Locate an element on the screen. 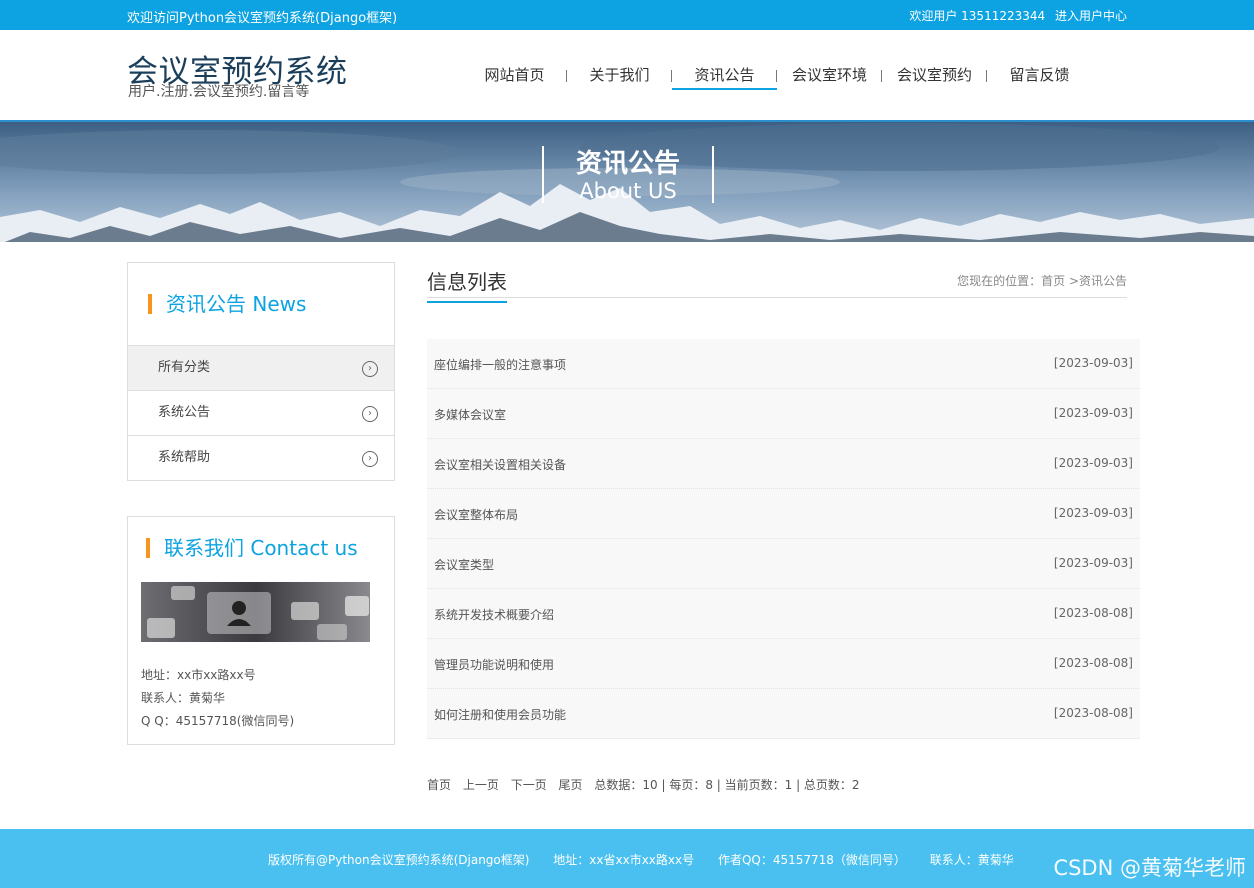 The image size is (1254, 888). banner-title: 资讯公告 About US is located at coordinates (628, 174).